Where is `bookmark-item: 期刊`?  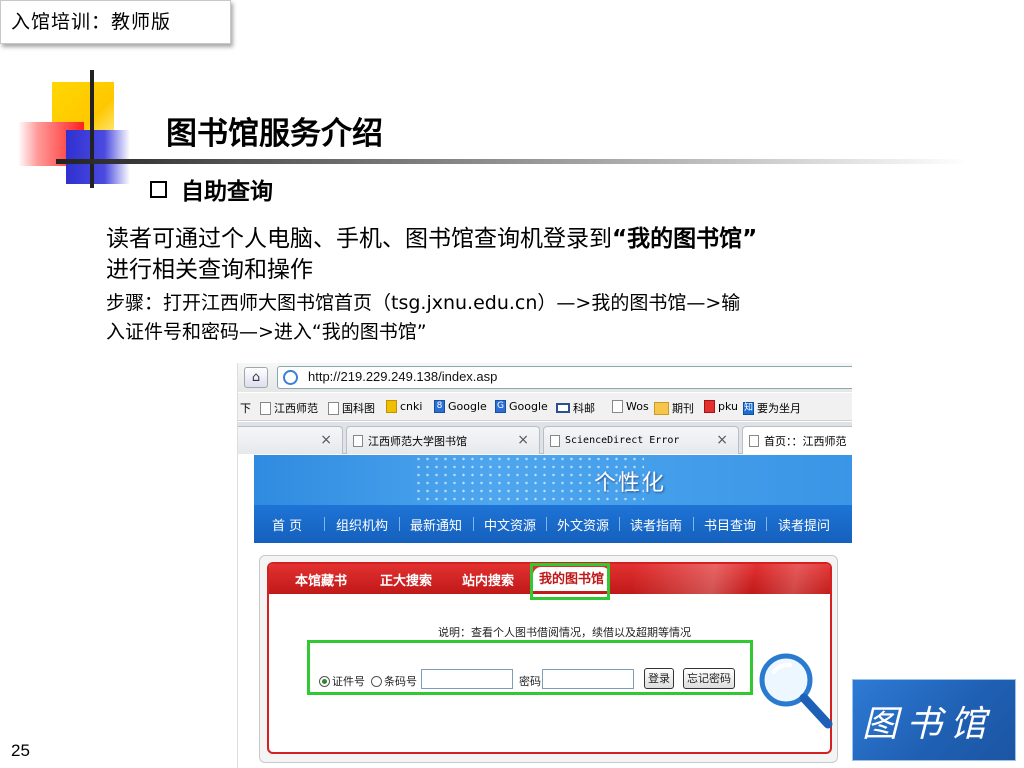
bookmark-item: 期刊 is located at coordinates (674, 408).